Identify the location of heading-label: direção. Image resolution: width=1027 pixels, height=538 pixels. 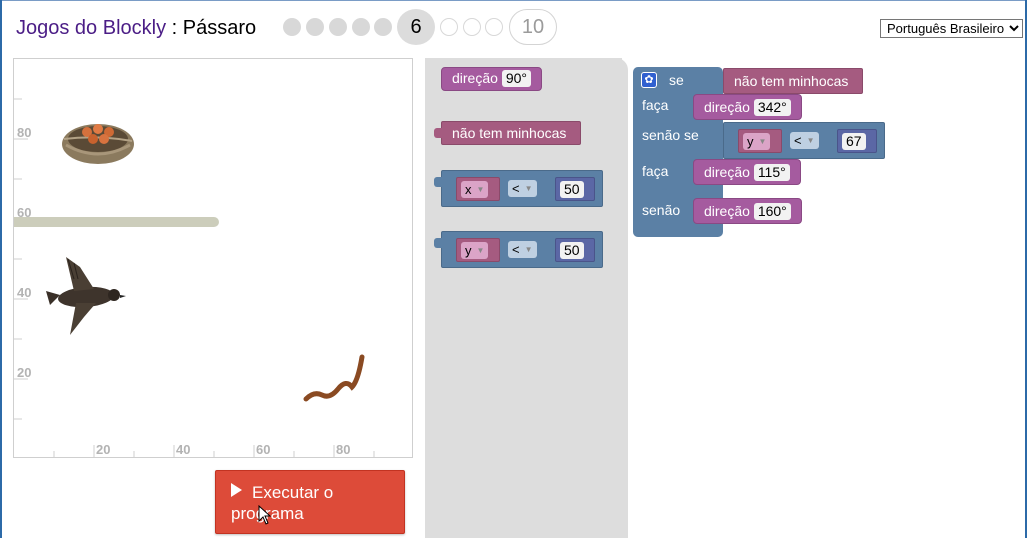
(475, 78).